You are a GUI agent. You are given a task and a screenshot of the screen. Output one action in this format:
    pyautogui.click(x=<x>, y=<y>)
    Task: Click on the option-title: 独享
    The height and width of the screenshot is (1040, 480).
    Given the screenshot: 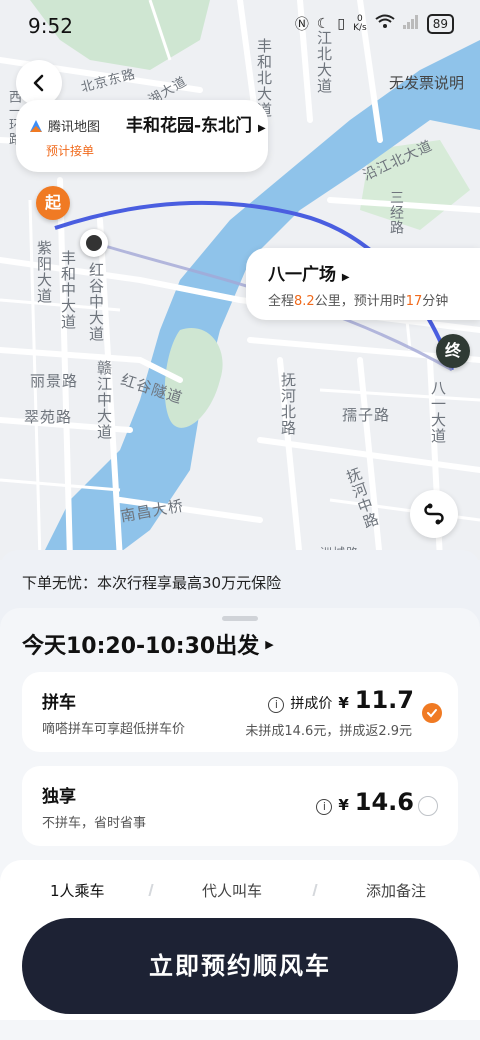 What is the action you would take?
    pyautogui.click(x=59, y=797)
    